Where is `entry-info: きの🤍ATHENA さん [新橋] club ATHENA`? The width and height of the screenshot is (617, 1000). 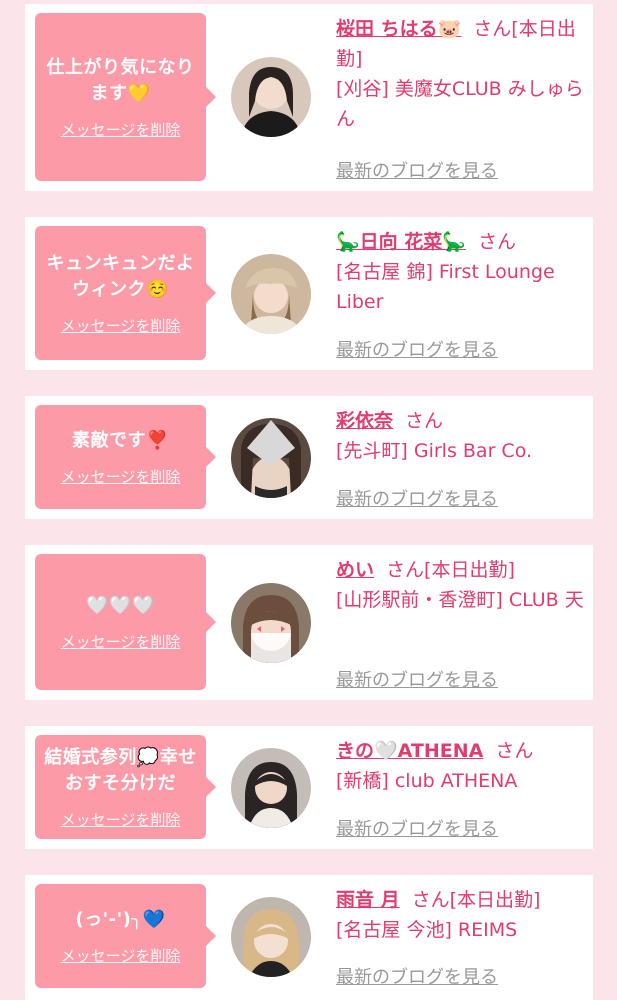
entry-info: きの🤍ATHENA さん [新橋] club ATHENA is located at coordinates (461, 766).